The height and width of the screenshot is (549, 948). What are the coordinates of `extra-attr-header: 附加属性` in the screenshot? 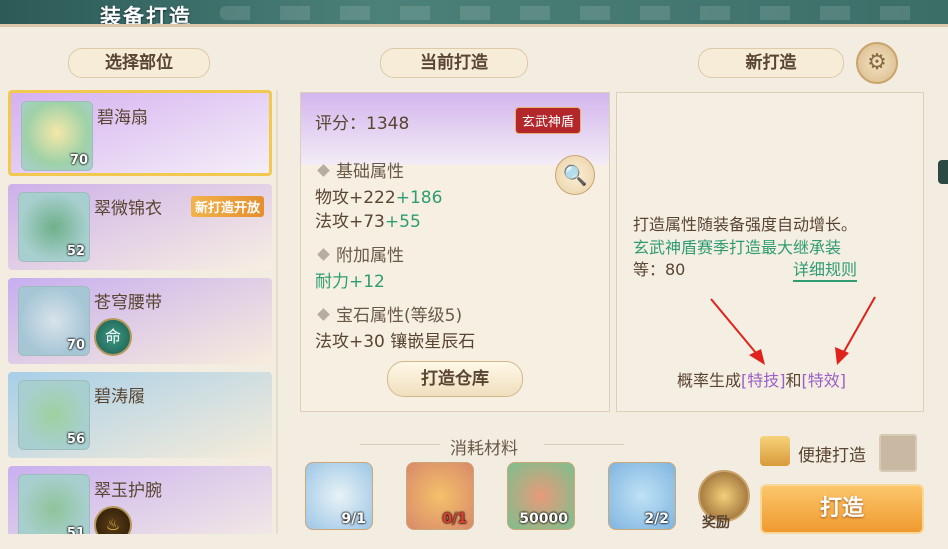 It's located at (359, 253).